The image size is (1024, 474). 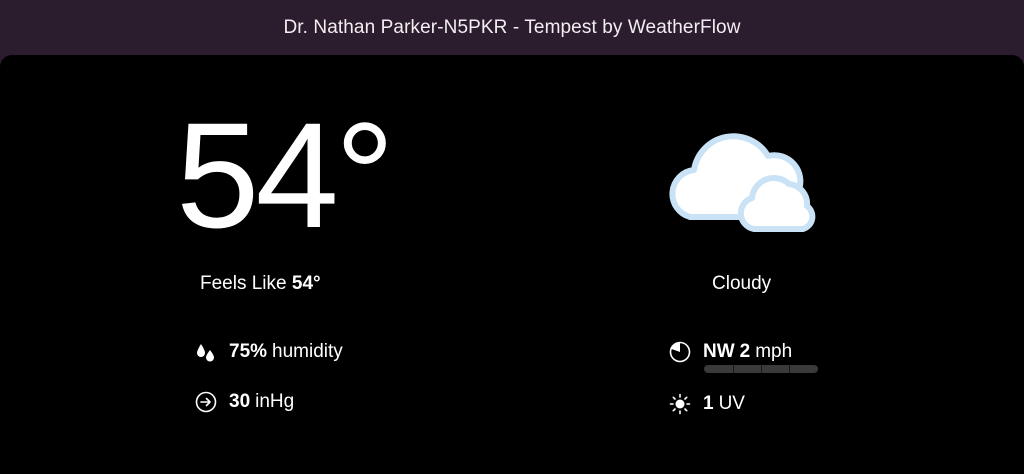 I want to click on condition-label: Cloudy, so click(x=742, y=283).